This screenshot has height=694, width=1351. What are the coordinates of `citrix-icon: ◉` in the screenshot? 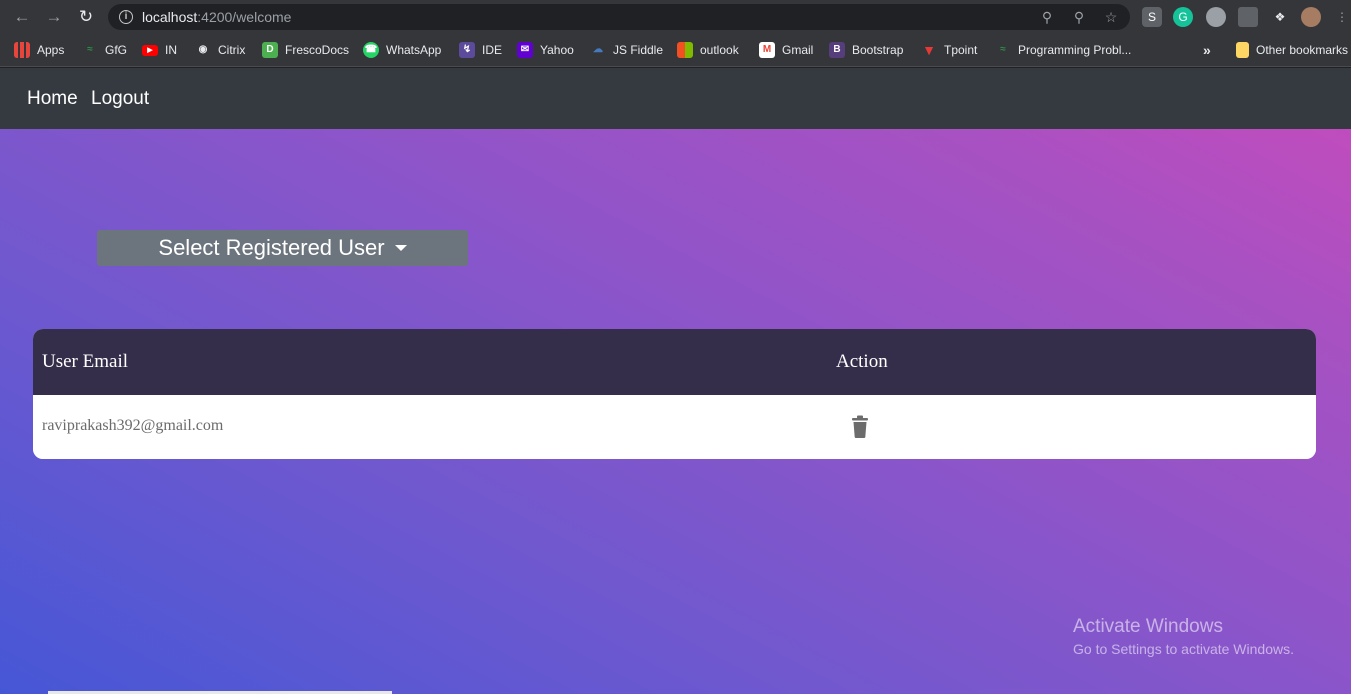 It's located at (203, 49).